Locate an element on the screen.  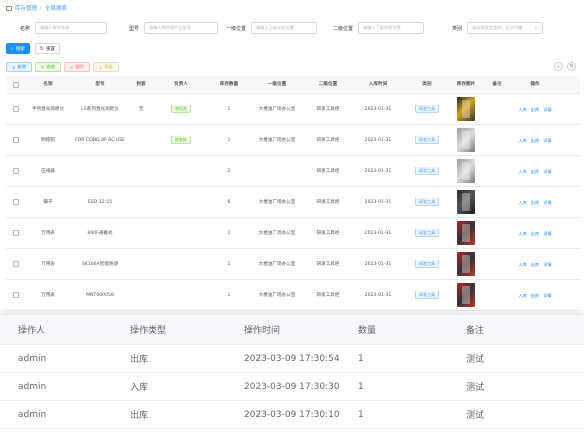
search-icon: ⌕ is located at coordinates (12, 48).